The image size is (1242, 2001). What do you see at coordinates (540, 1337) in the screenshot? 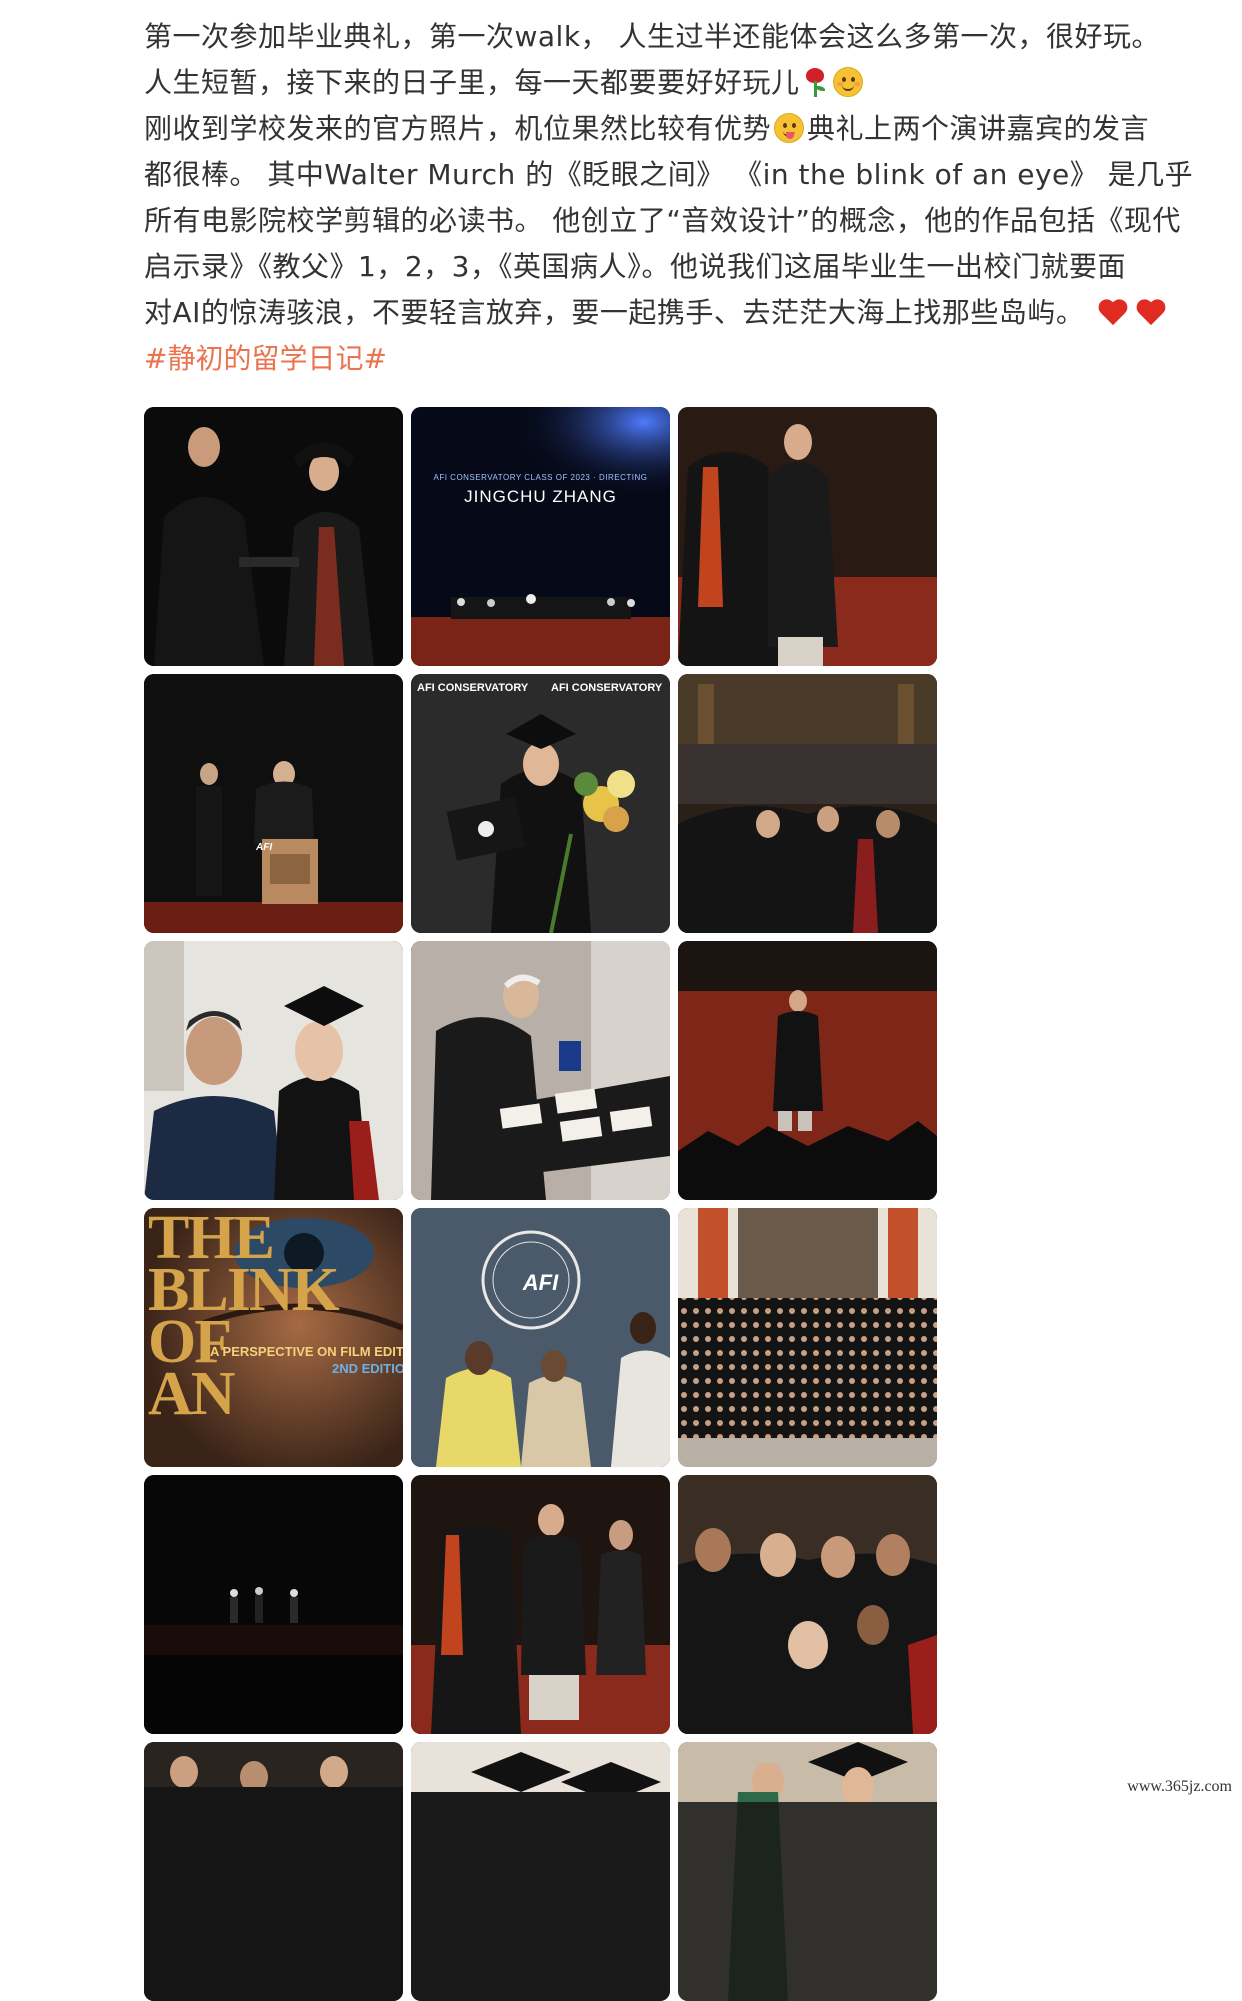
I see `photo-afi-seal-friends: AFI` at bounding box center [540, 1337].